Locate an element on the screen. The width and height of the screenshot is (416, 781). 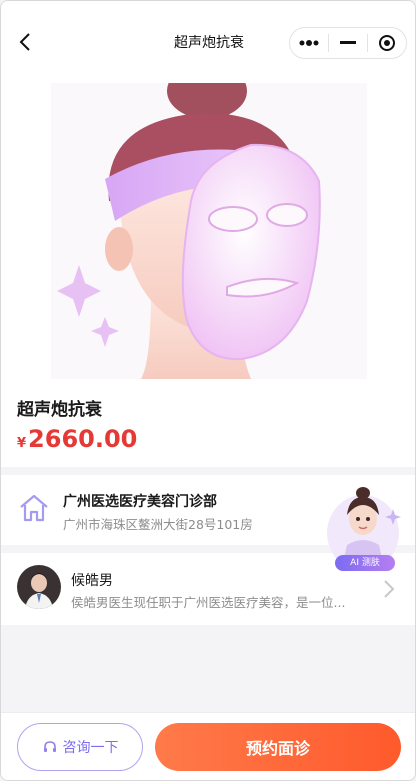
product-price: ¥2660.00 is located at coordinates (77, 439).